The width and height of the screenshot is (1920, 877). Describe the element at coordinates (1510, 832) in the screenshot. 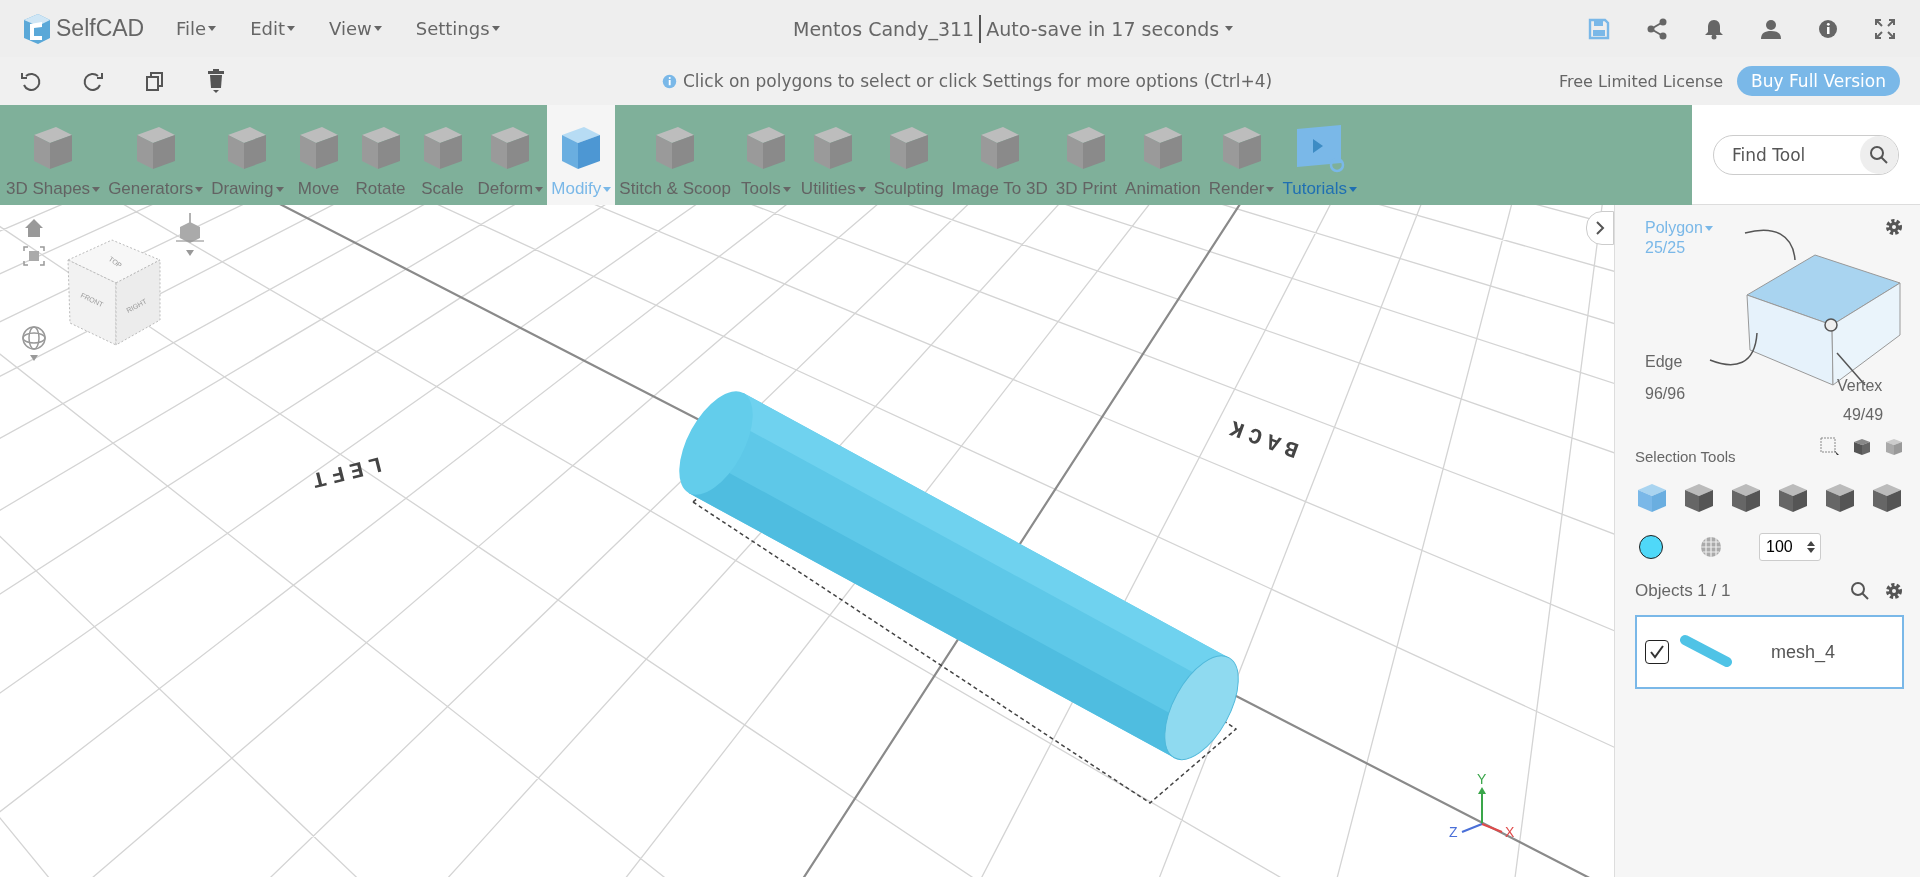

I see `axis-label: X` at that location.